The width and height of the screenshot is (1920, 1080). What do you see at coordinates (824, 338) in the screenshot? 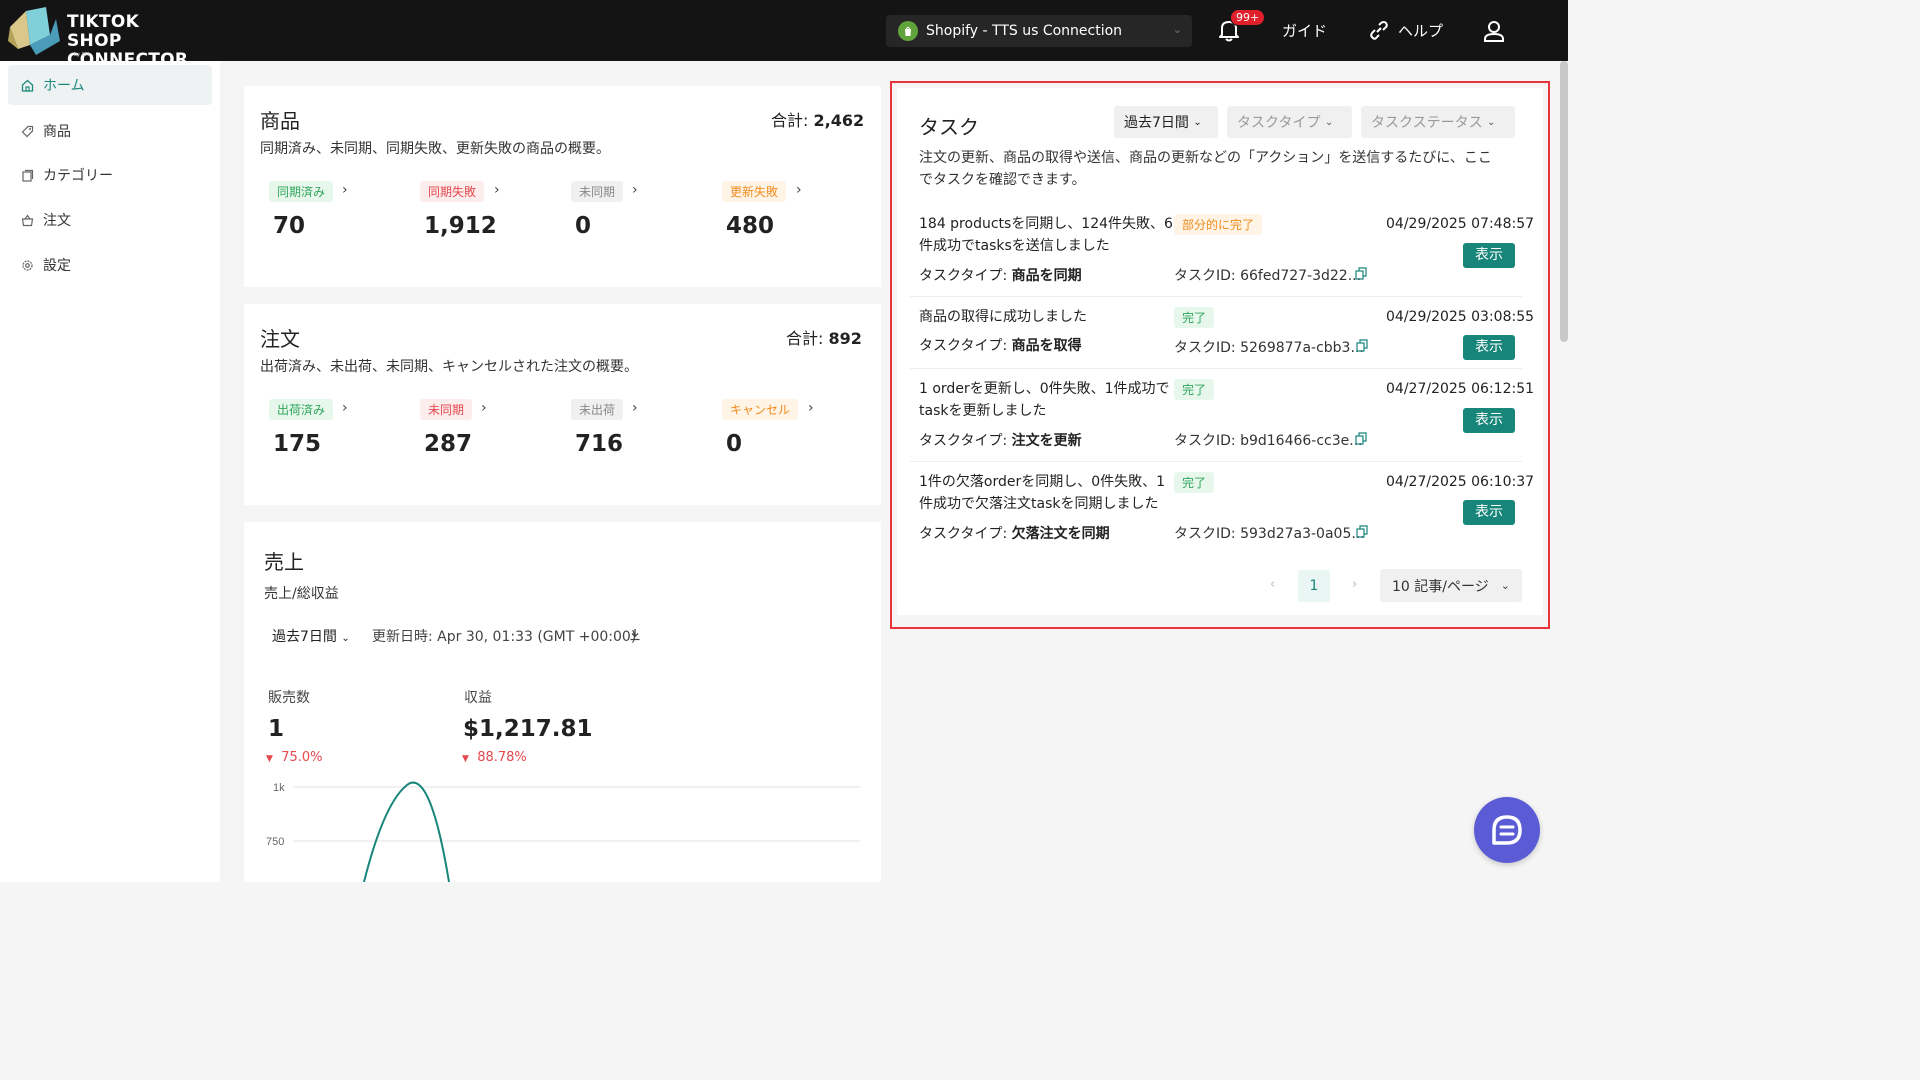
I see `orders-total: 合計: 892` at bounding box center [824, 338].